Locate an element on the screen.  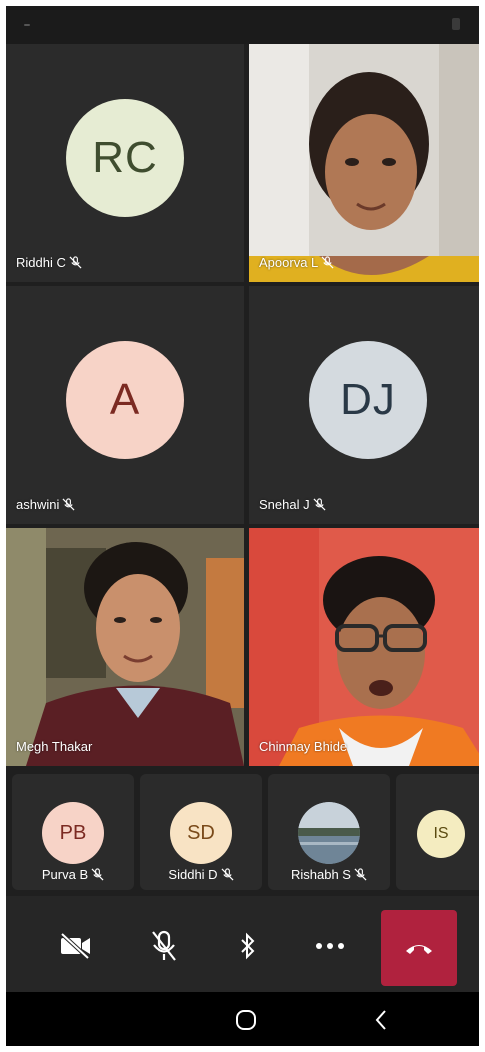
participant-namebar: Chinmay Bhide is located at coordinates (303, 746).